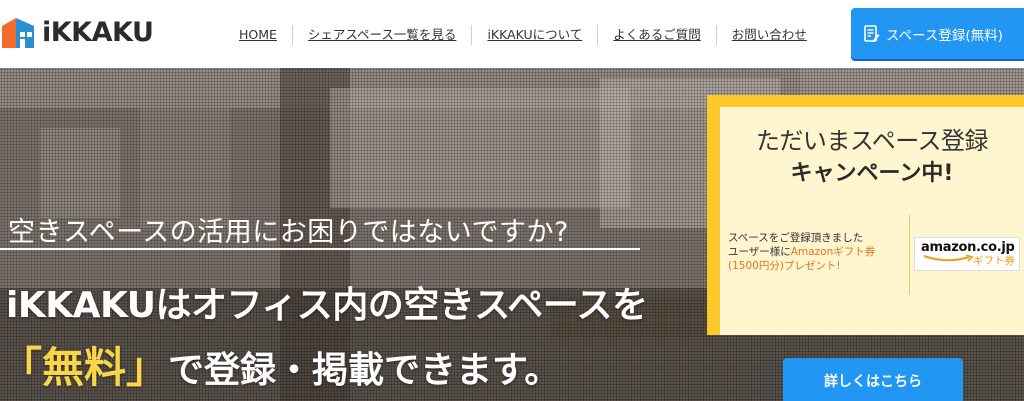  Describe the element at coordinates (872, 173) in the screenshot. I see `campaign-title-line2: キャンペーン中!` at that location.